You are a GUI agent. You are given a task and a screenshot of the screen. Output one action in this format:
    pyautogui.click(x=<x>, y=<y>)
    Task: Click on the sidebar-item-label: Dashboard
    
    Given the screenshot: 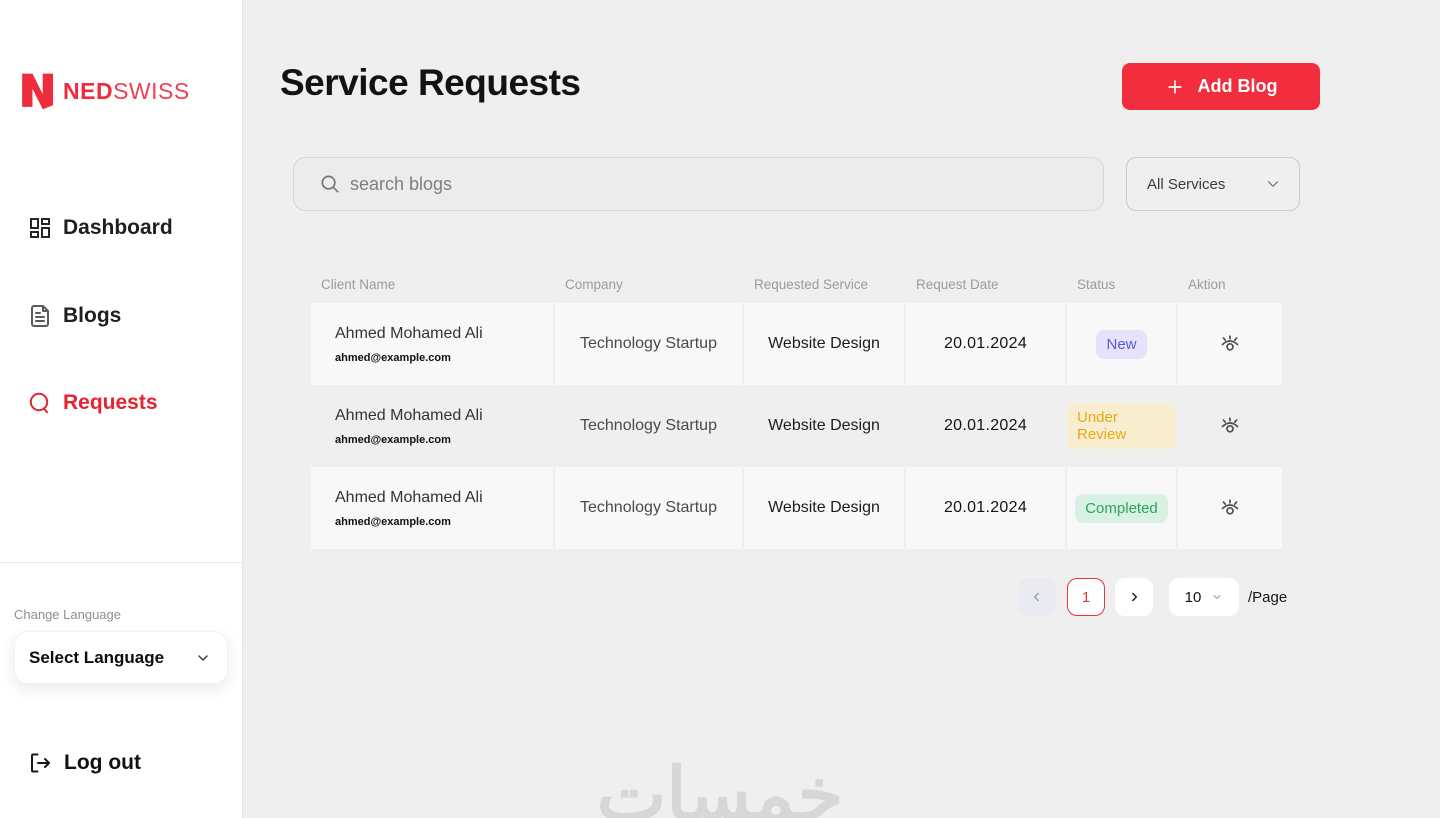 What is the action you would take?
    pyautogui.click(x=118, y=227)
    